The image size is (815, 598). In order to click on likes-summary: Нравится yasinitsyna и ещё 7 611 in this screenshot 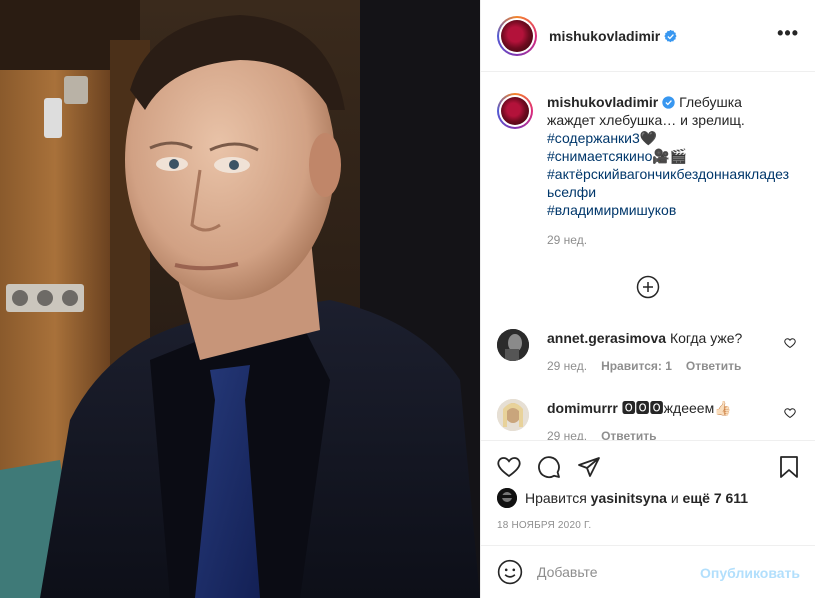, I will do `click(622, 498)`.